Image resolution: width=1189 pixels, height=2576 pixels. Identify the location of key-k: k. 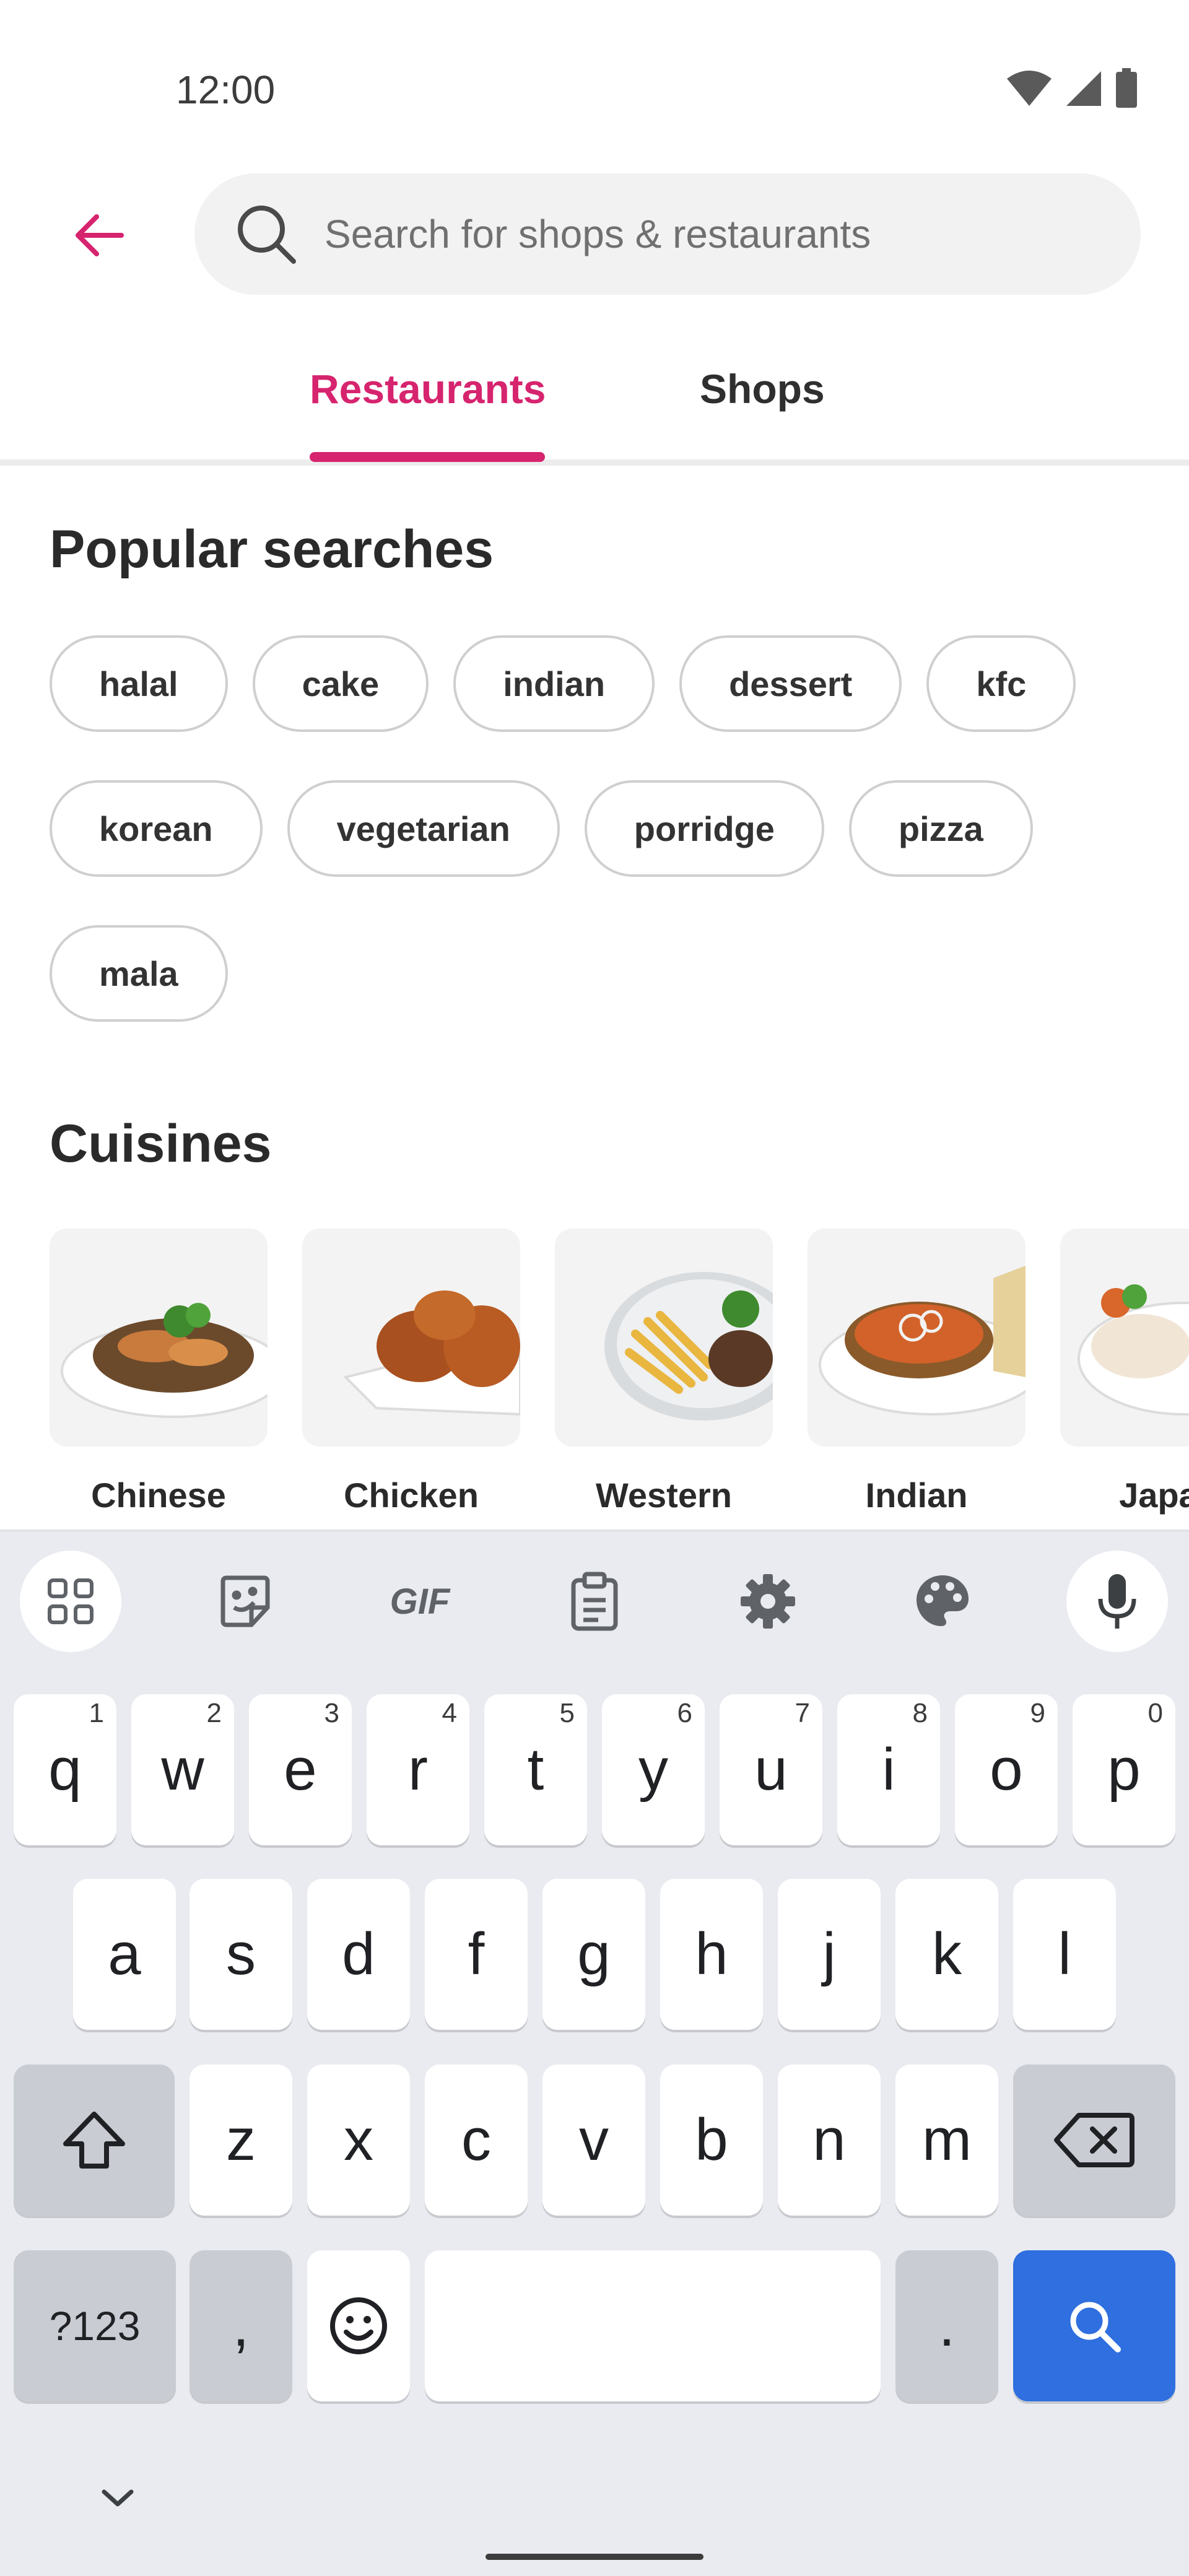
(946, 1954).